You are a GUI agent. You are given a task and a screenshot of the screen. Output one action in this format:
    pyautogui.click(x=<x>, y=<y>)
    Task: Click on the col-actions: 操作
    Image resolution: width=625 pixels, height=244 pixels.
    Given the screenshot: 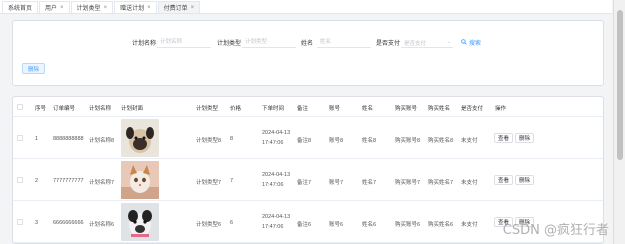 What is the action you would take?
    pyautogui.click(x=501, y=109)
    